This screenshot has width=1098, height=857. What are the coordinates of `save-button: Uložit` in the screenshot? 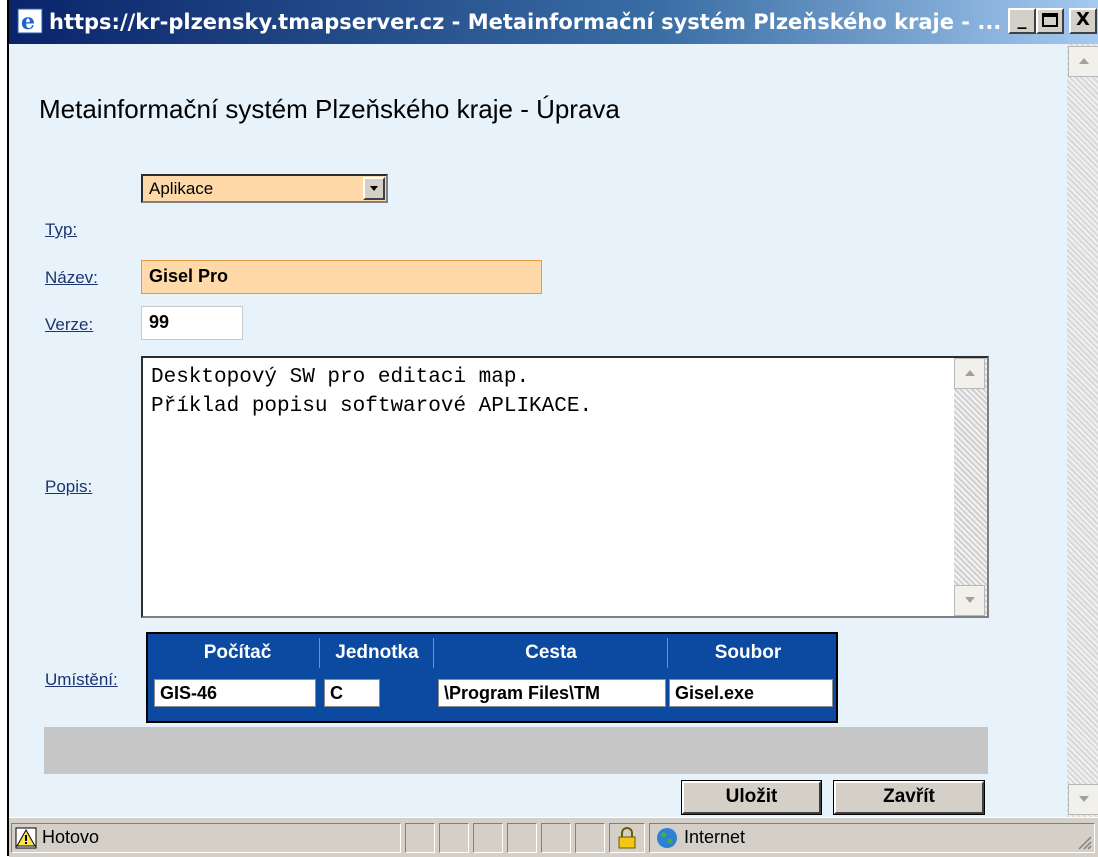 It's located at (751, 797).